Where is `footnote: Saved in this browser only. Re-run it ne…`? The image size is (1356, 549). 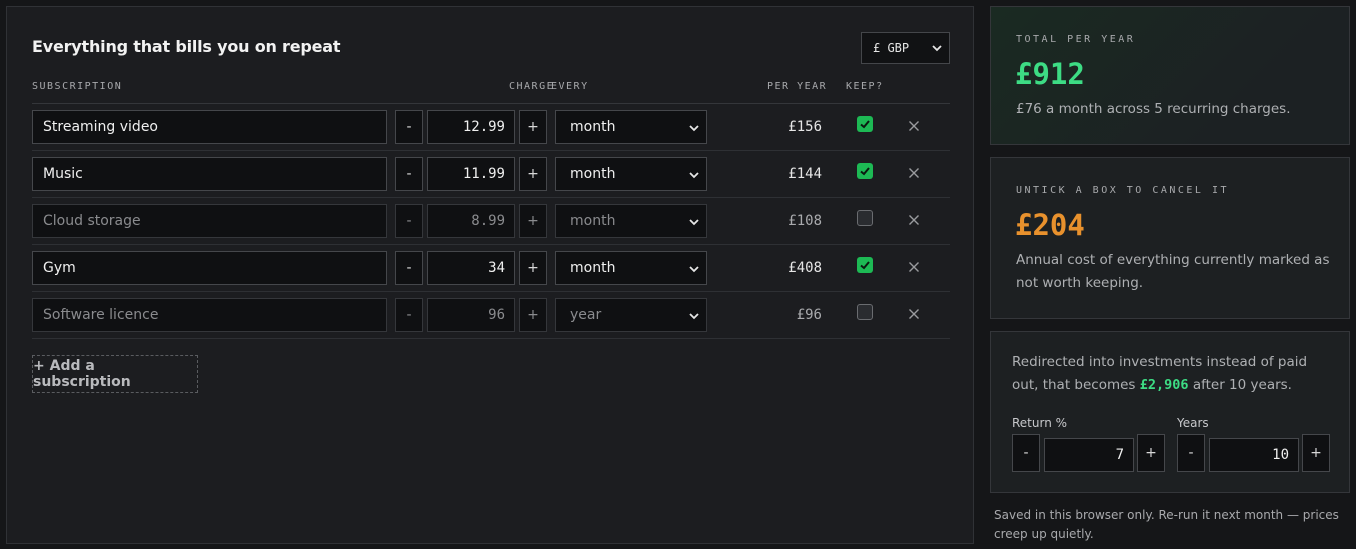 footnote: Saved in this browser only. Re-run it ne… is located at coordinates (1166, 524).